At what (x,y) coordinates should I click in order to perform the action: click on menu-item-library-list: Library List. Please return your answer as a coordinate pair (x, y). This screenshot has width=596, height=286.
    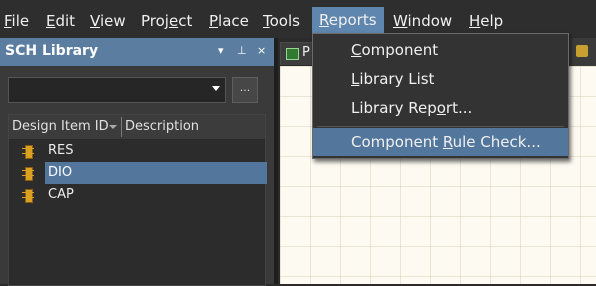
    Looking at the image, I should click on (440, 79).